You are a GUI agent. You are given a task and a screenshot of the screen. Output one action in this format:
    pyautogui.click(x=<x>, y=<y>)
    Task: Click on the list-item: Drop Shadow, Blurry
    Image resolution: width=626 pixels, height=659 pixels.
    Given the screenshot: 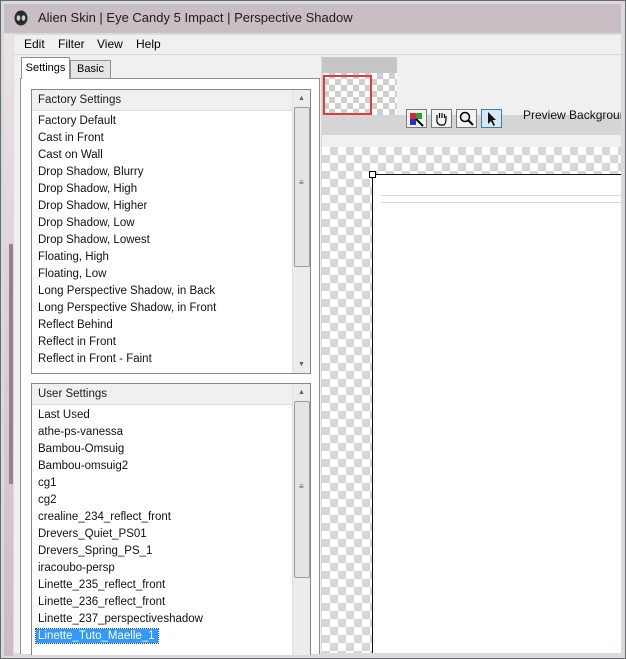 What is the action you would take?
    pyautogui.click(x=161, y=172)
    